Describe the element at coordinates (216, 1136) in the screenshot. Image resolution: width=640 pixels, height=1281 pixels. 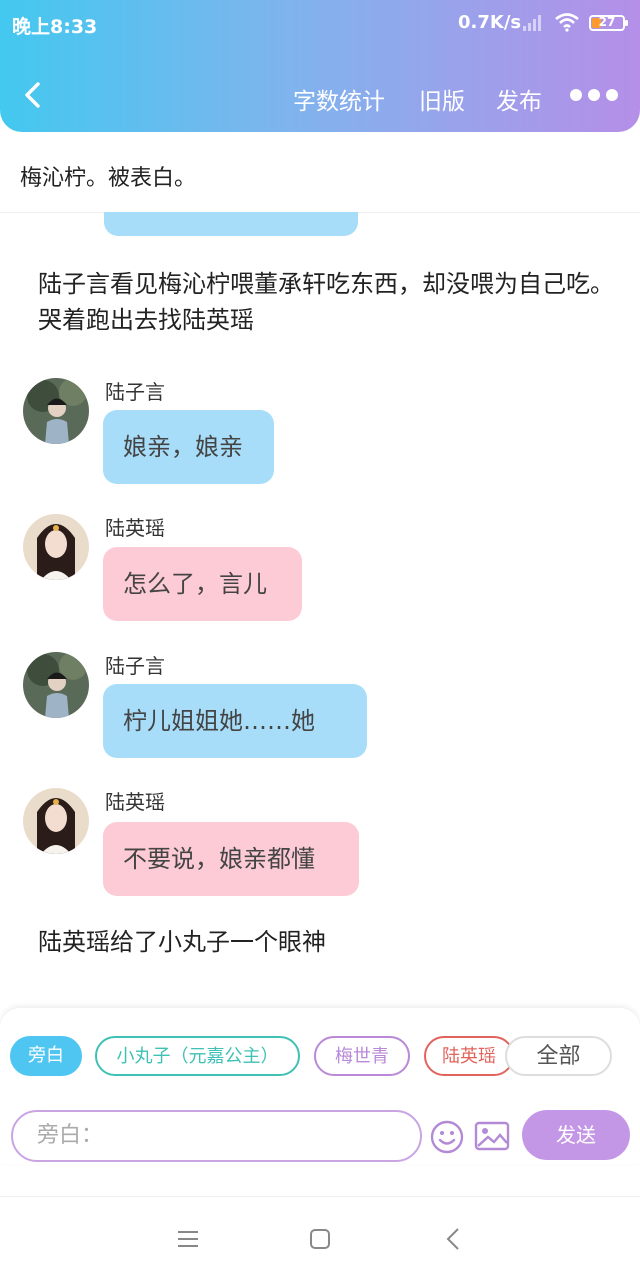
I see `message-input: 旁白：` at that location.